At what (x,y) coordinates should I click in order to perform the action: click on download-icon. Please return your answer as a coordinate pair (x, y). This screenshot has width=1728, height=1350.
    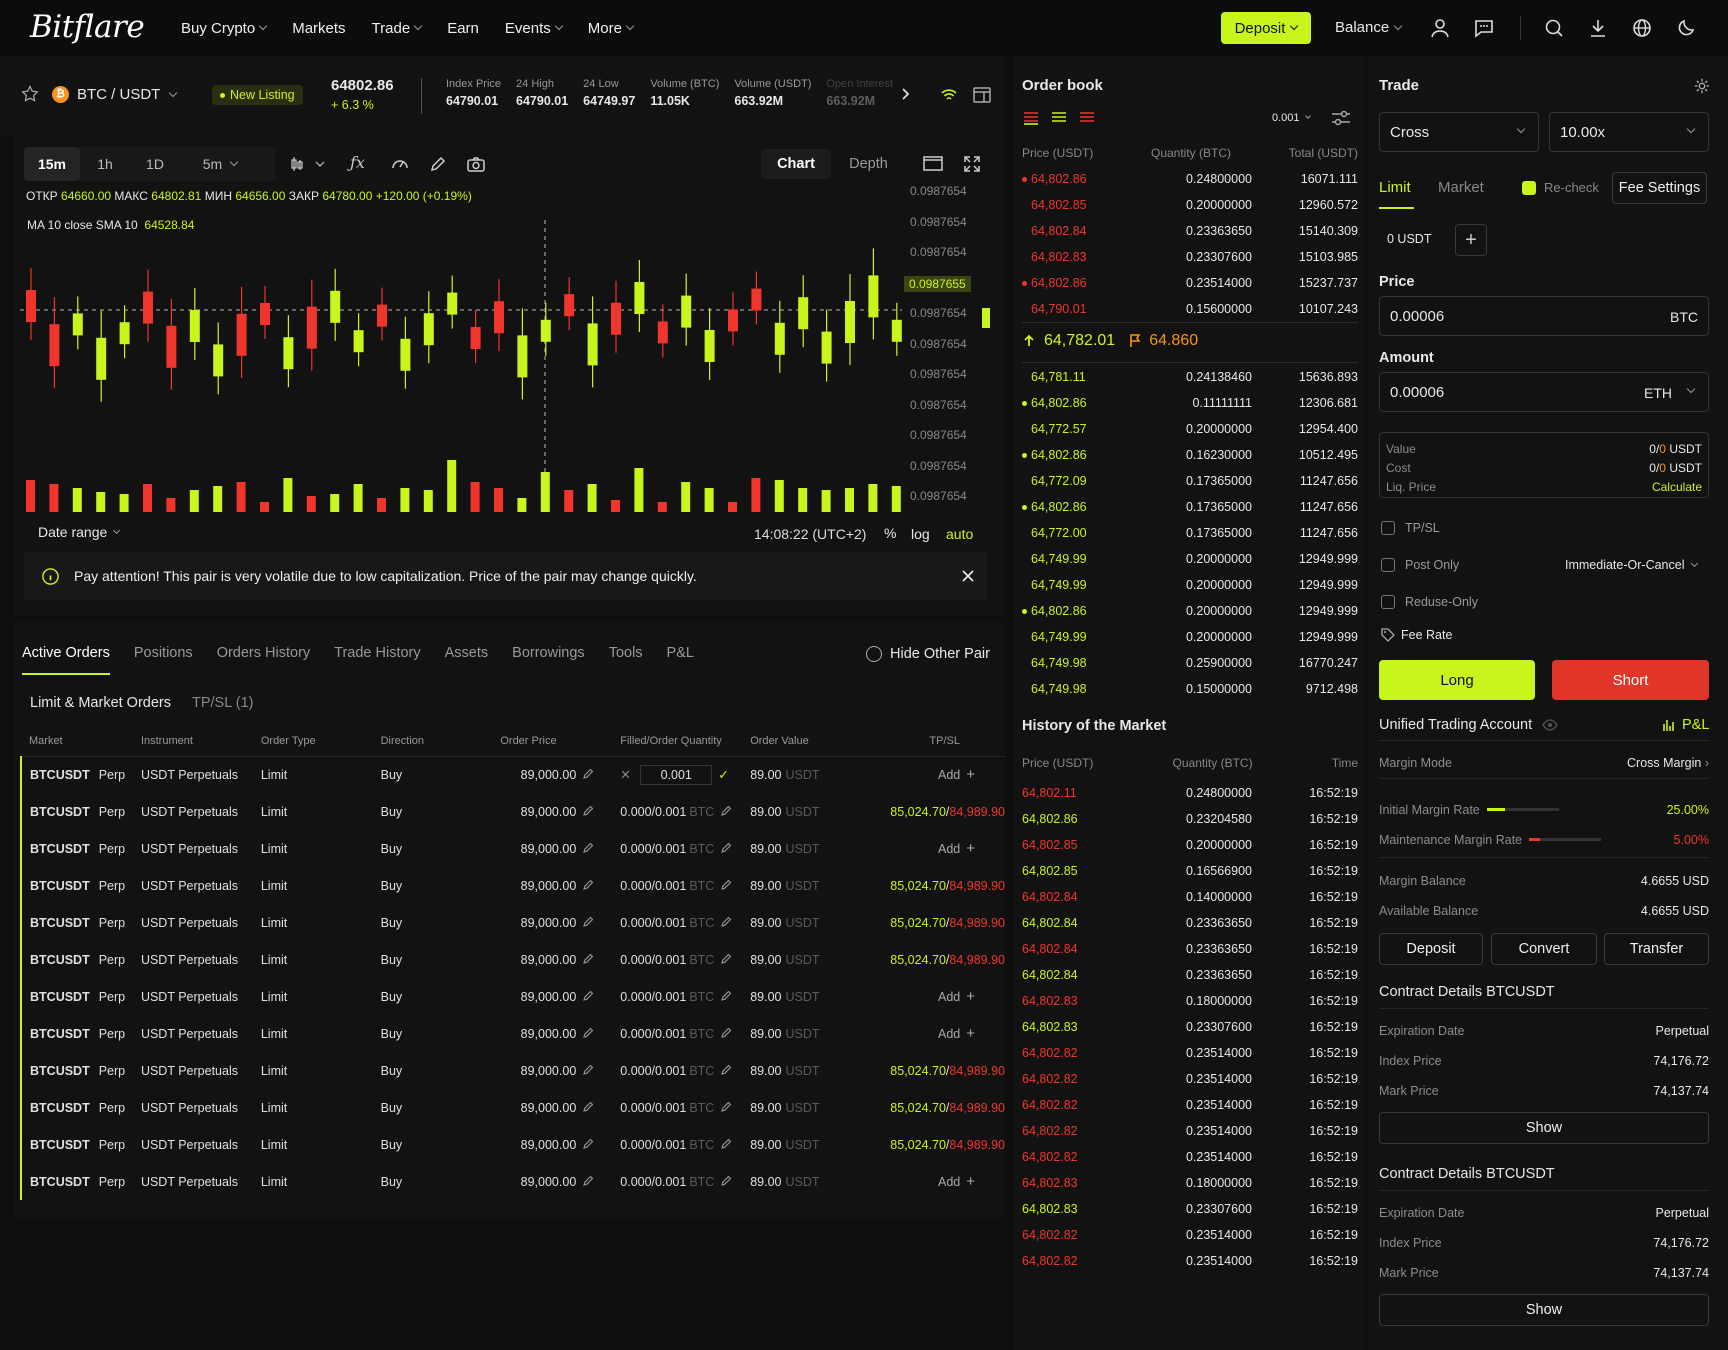
    Looking at the image, I should click on (1598, 28).